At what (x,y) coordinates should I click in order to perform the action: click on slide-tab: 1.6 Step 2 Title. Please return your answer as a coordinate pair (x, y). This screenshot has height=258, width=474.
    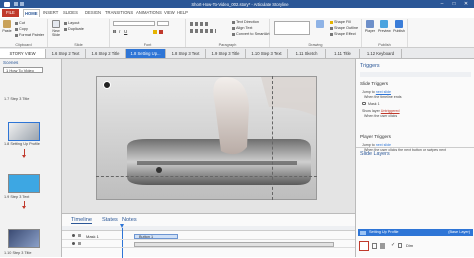
    Looking at the image, I should click on (106, 53).